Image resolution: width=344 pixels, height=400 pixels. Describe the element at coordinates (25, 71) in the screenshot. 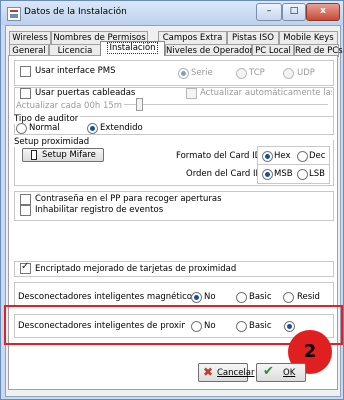

I see `pms-checkbox` at that location.